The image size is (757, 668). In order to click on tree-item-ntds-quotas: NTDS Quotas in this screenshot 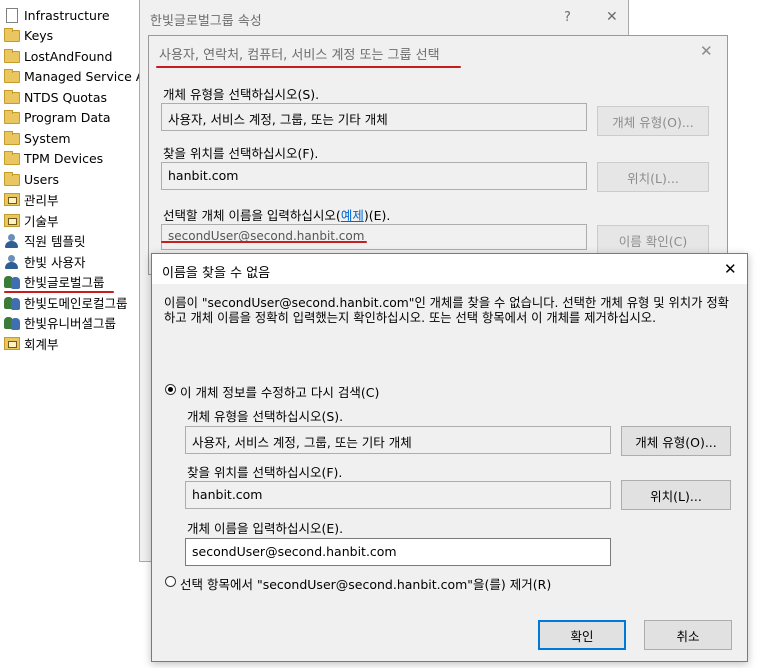, I will do `click(55, 97)`.